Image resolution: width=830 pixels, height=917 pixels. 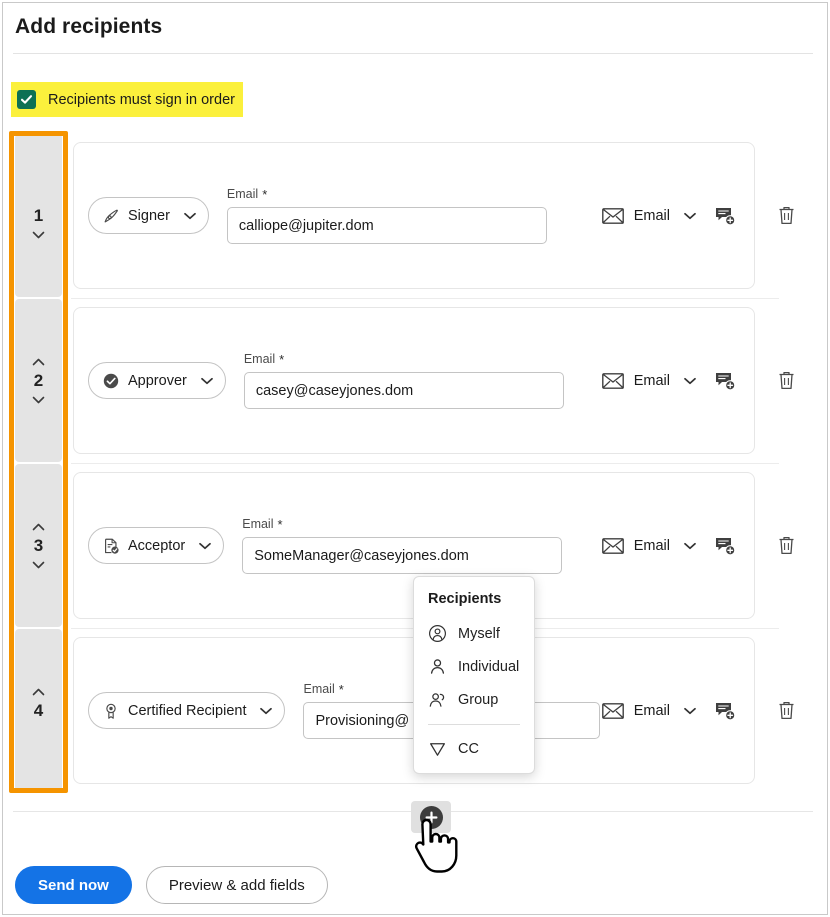 I want to click on add-recipient-menu: Recipients Myself Individual Group CC, so click(x=474, y=675).